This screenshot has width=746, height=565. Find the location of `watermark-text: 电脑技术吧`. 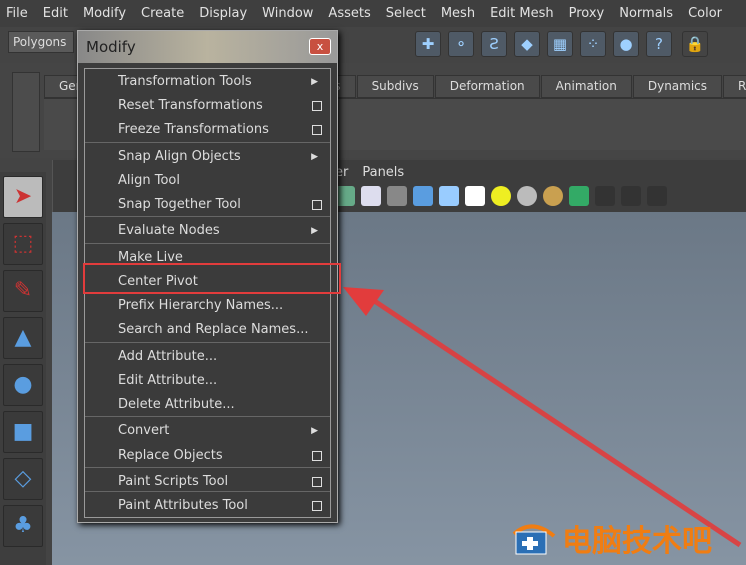

watermark-text: 电脑技术吧 is located at coordinates (637, 541).